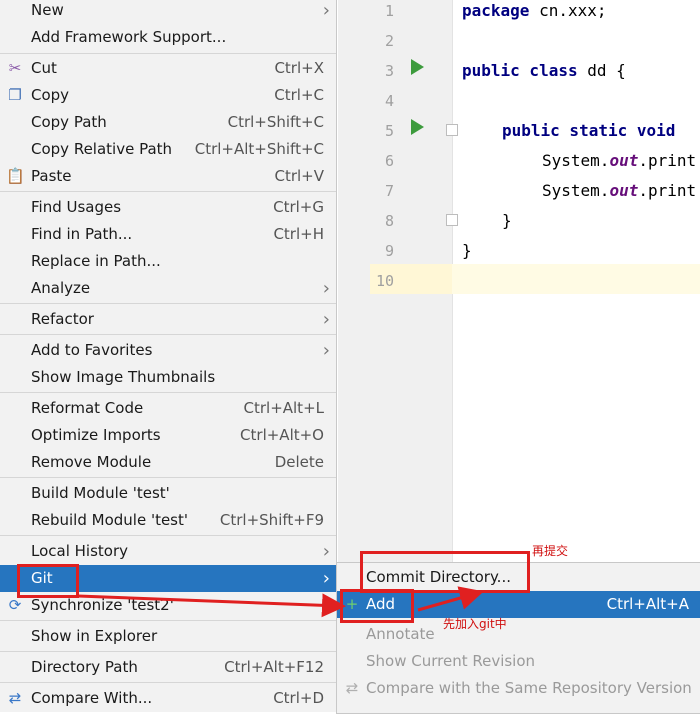 Image resolution: width=700 pixels, height=714 pixels. I want to click on menu-item-build-module: Build Module 'test', so click(168, 493).